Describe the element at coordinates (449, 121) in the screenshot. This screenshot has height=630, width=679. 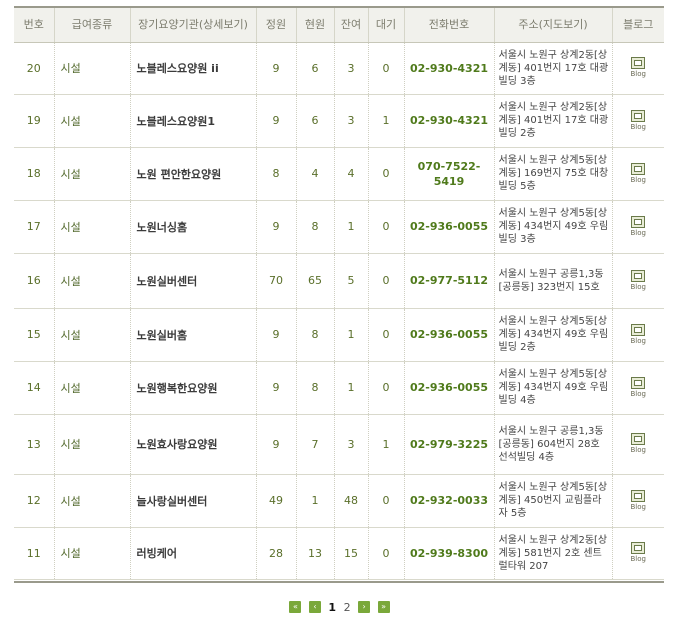
I see `row-tel: 02-930-4321` at that location.